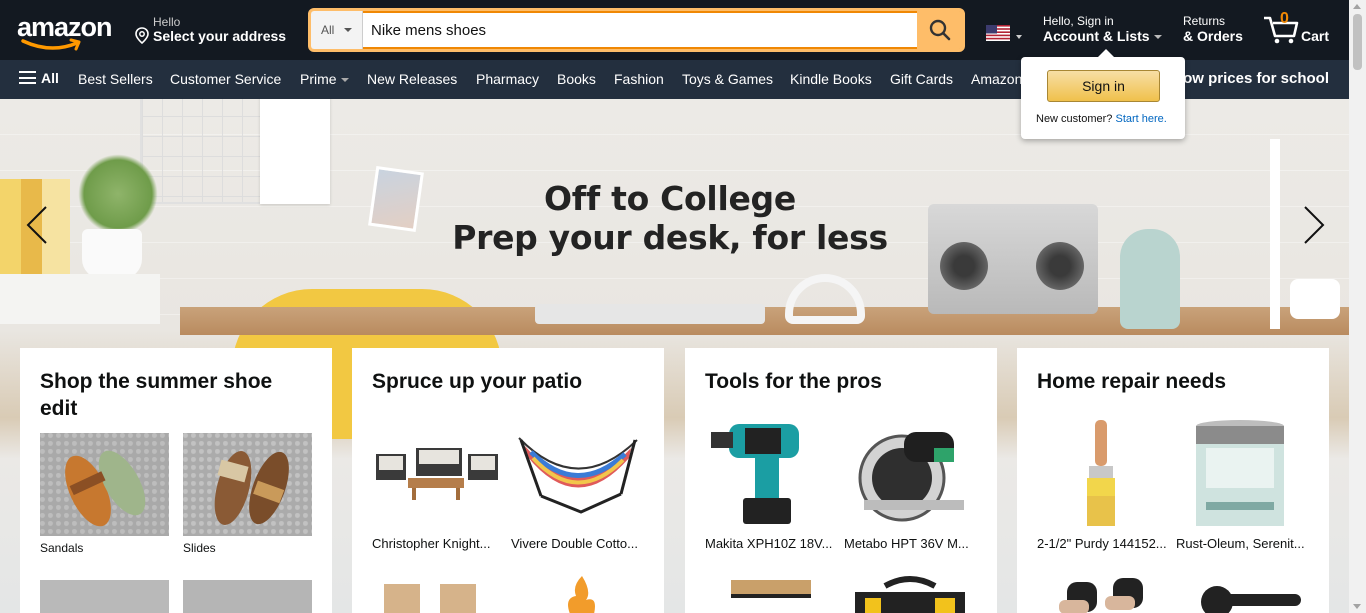 Image resolution: width=1366 pixels, height=613 pixels. I want to click on lounge-chairs-illustration, so click(430, 598).